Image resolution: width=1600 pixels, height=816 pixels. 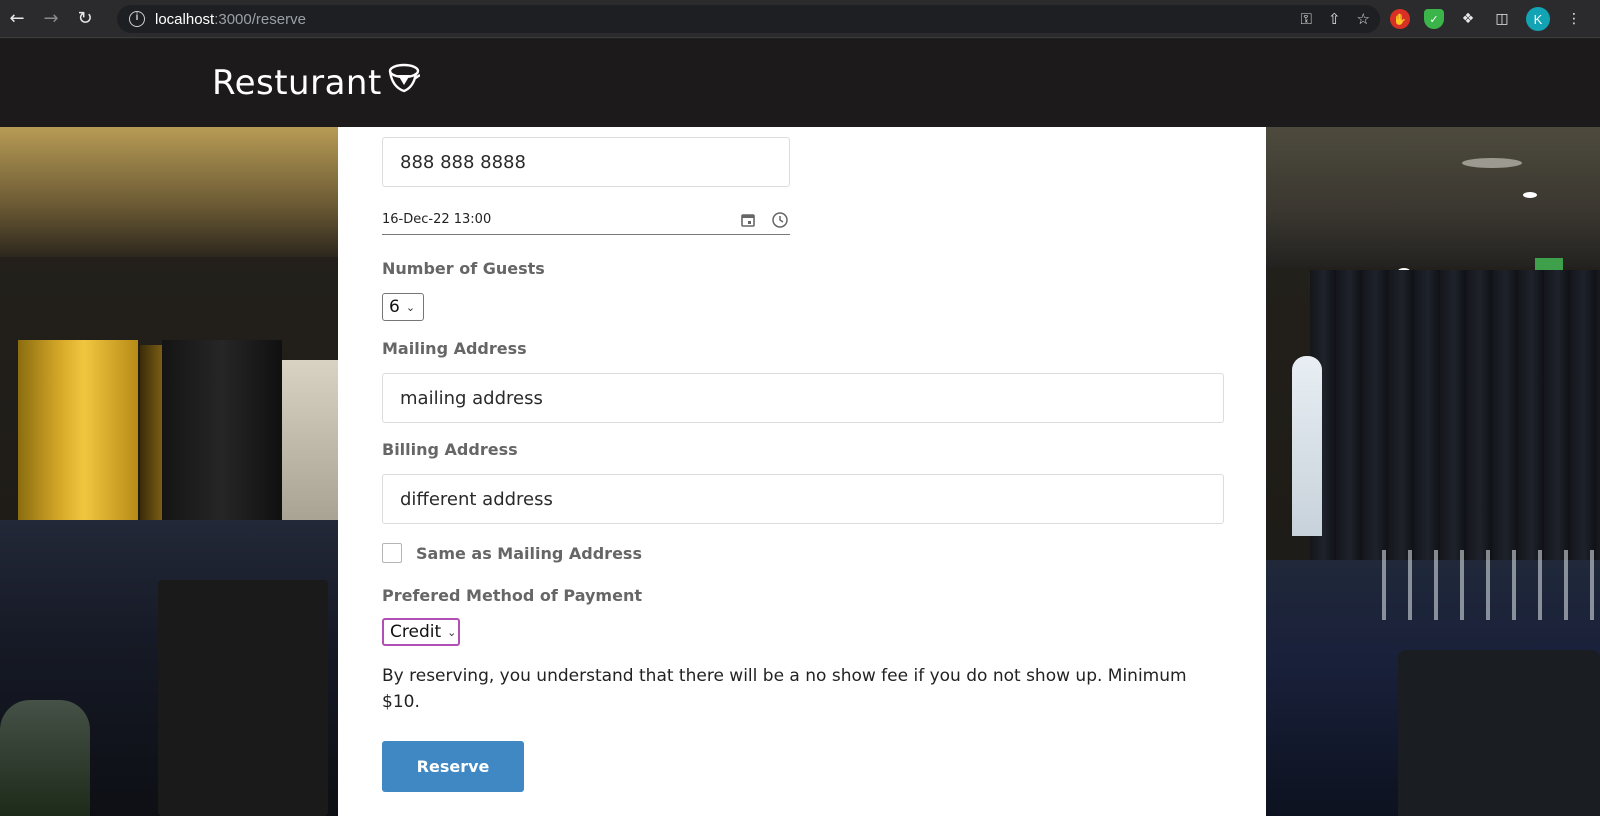 I want to click on phone-value: 888 888 8888, so click(x=463, y=162).